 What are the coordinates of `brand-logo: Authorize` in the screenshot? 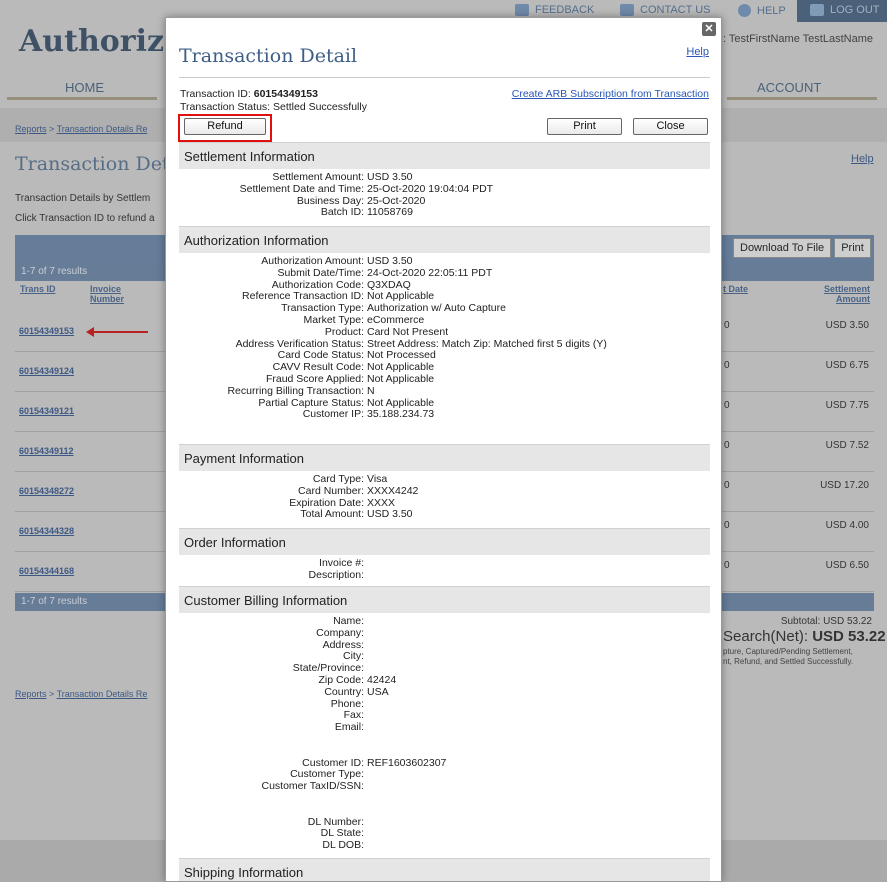 It's located at (101, 41).